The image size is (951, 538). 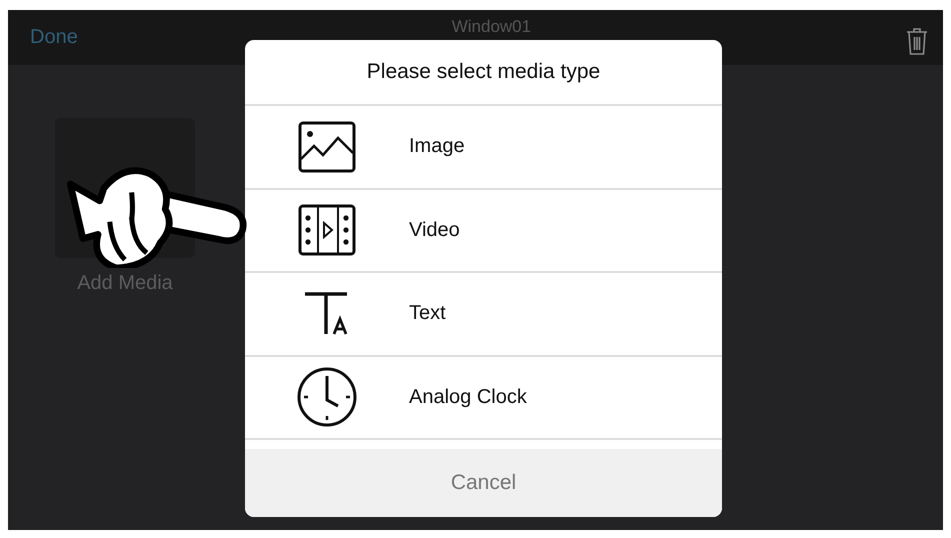 I want to click on image-icon, so click(x=327, y=146).